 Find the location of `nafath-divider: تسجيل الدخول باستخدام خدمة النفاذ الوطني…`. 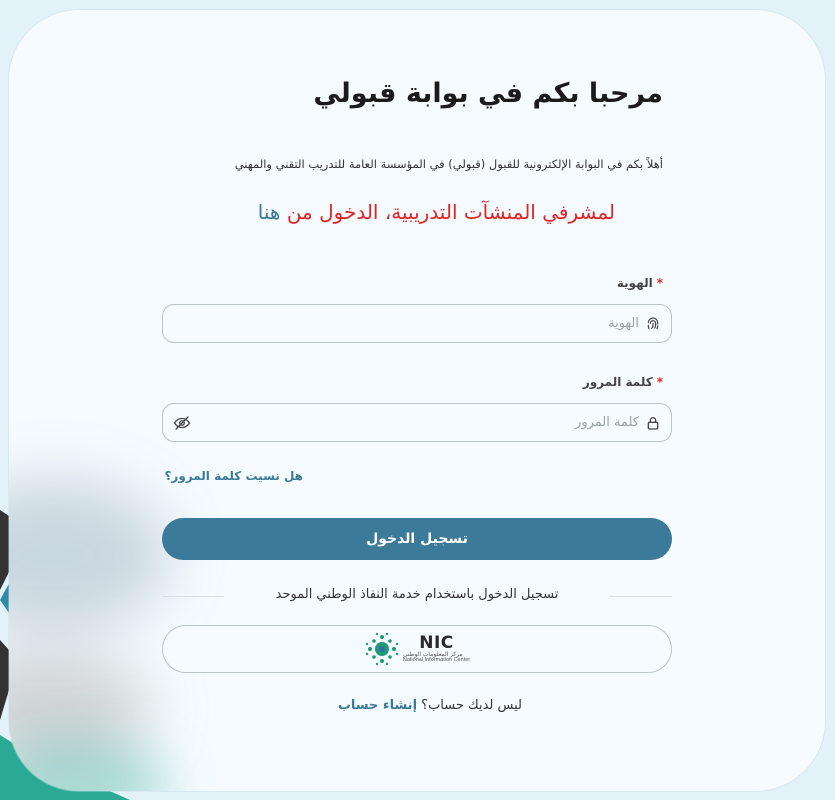

nafath-divider: تسجيل الدخول باستخدام خدمة النفاذ الوطني… is located at coordinates (417, 596).